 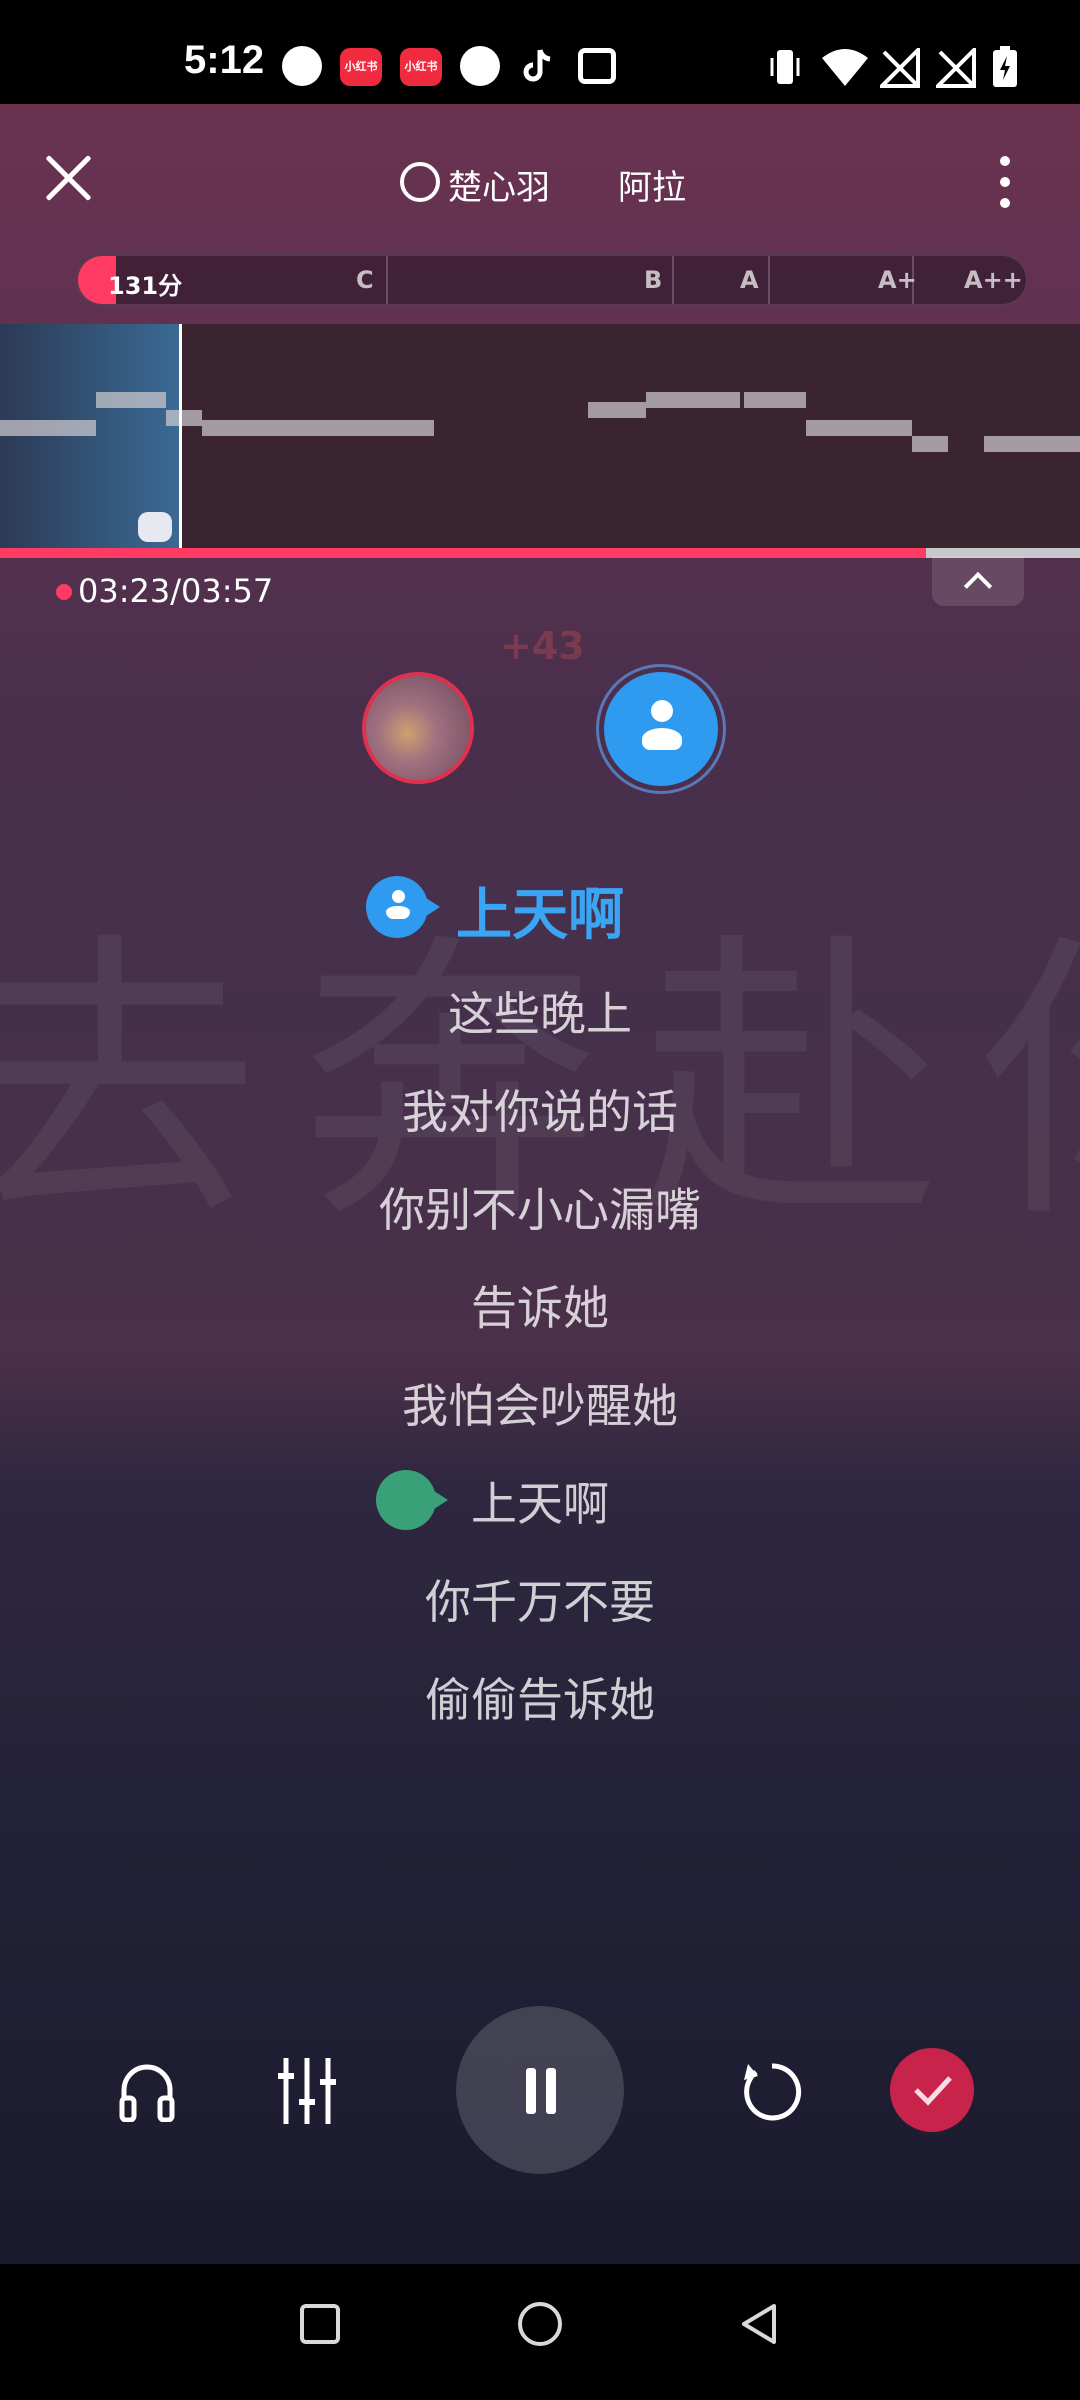 I want to click on grade-label: C, so click(x=365, y=280).